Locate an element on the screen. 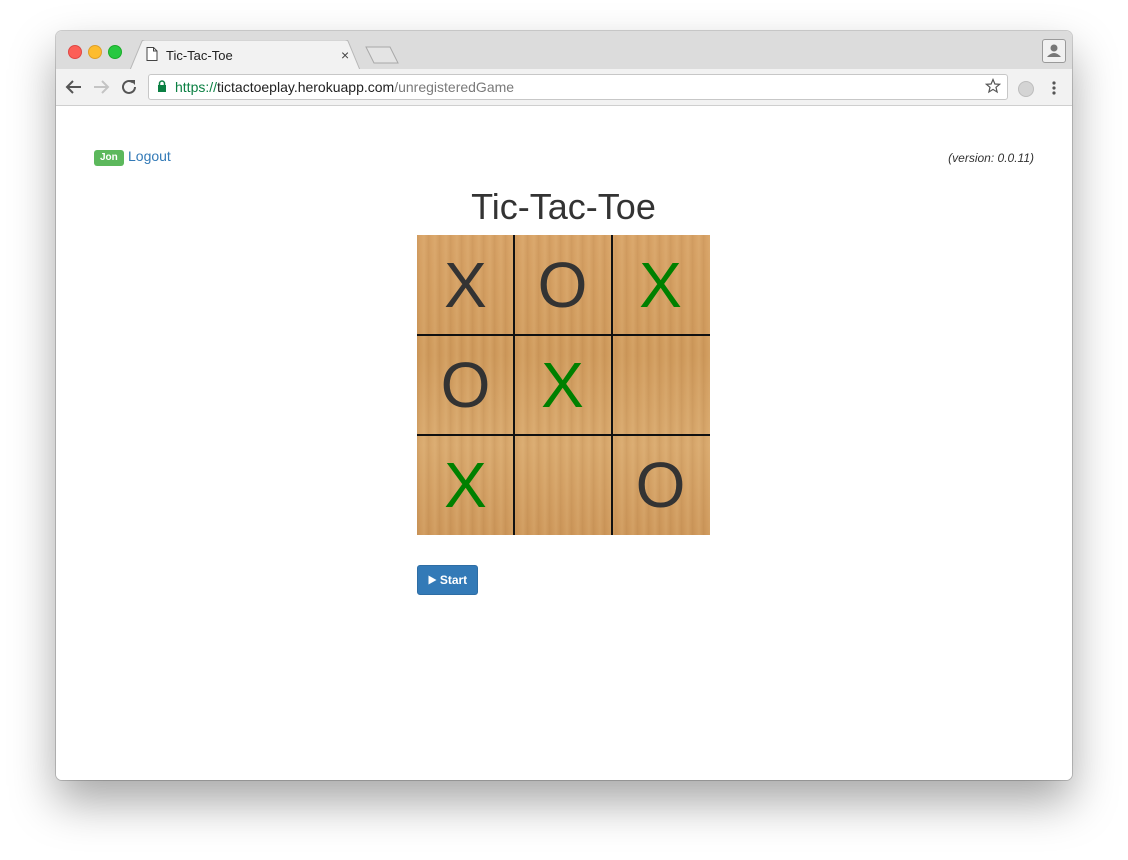  start-button-label: Start is located at coordinates (453, 580).